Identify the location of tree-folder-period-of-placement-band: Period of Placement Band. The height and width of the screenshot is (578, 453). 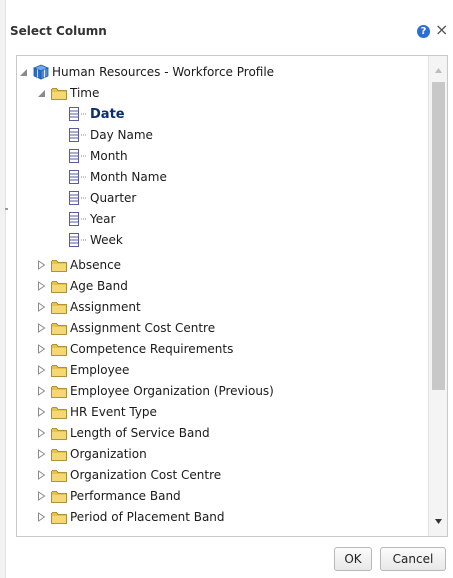
(130, 517).